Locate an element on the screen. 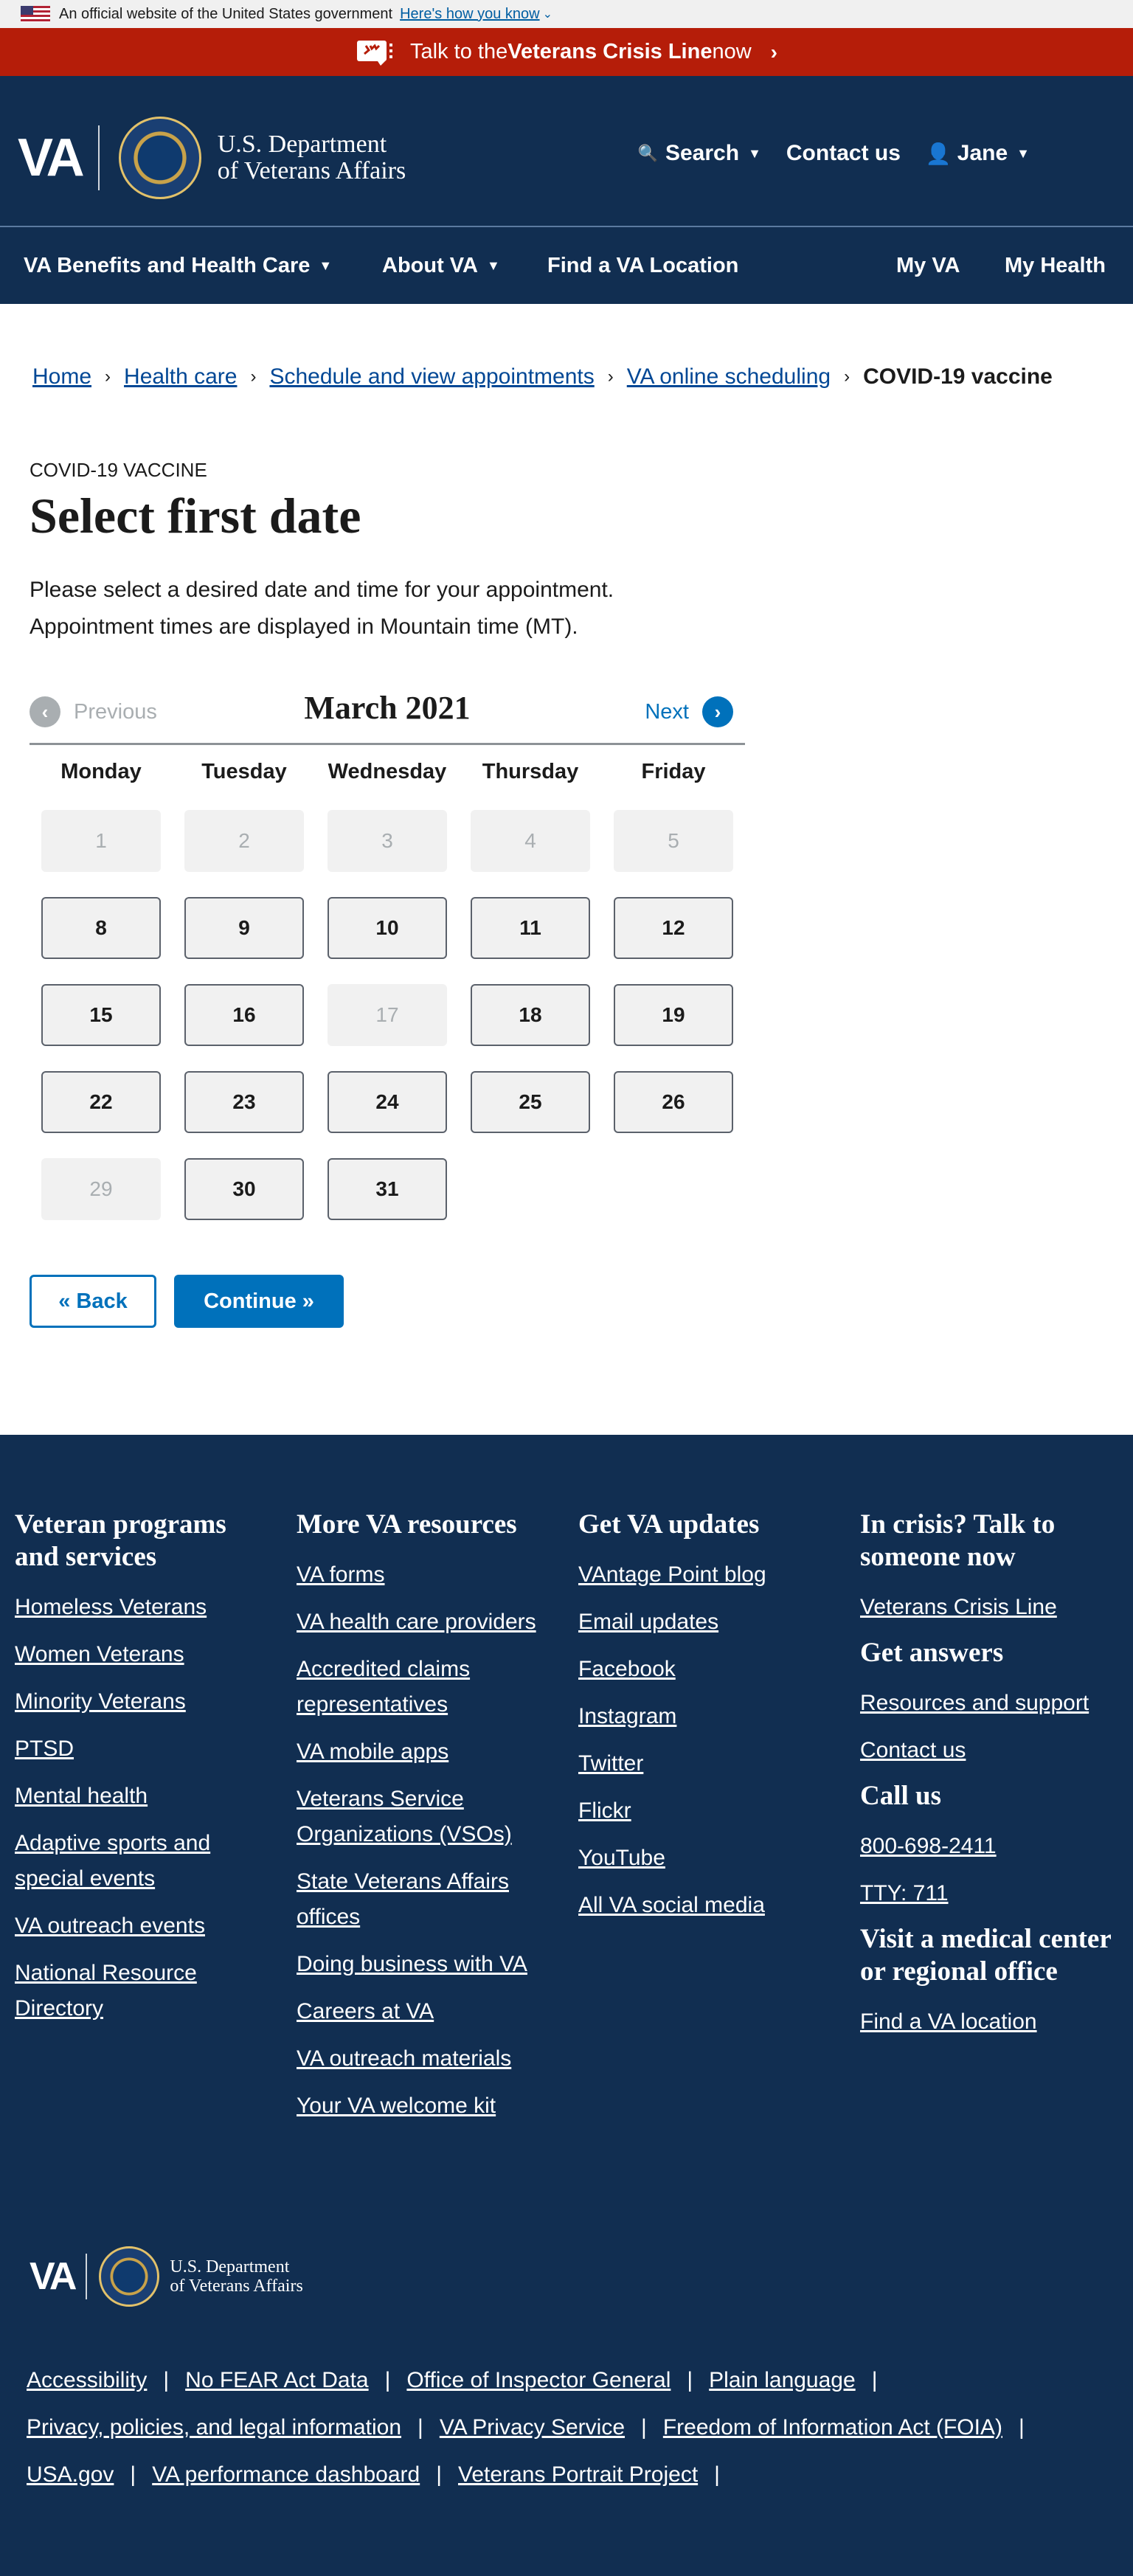  next-month-button: Next › is located at coordinates (689, 712).